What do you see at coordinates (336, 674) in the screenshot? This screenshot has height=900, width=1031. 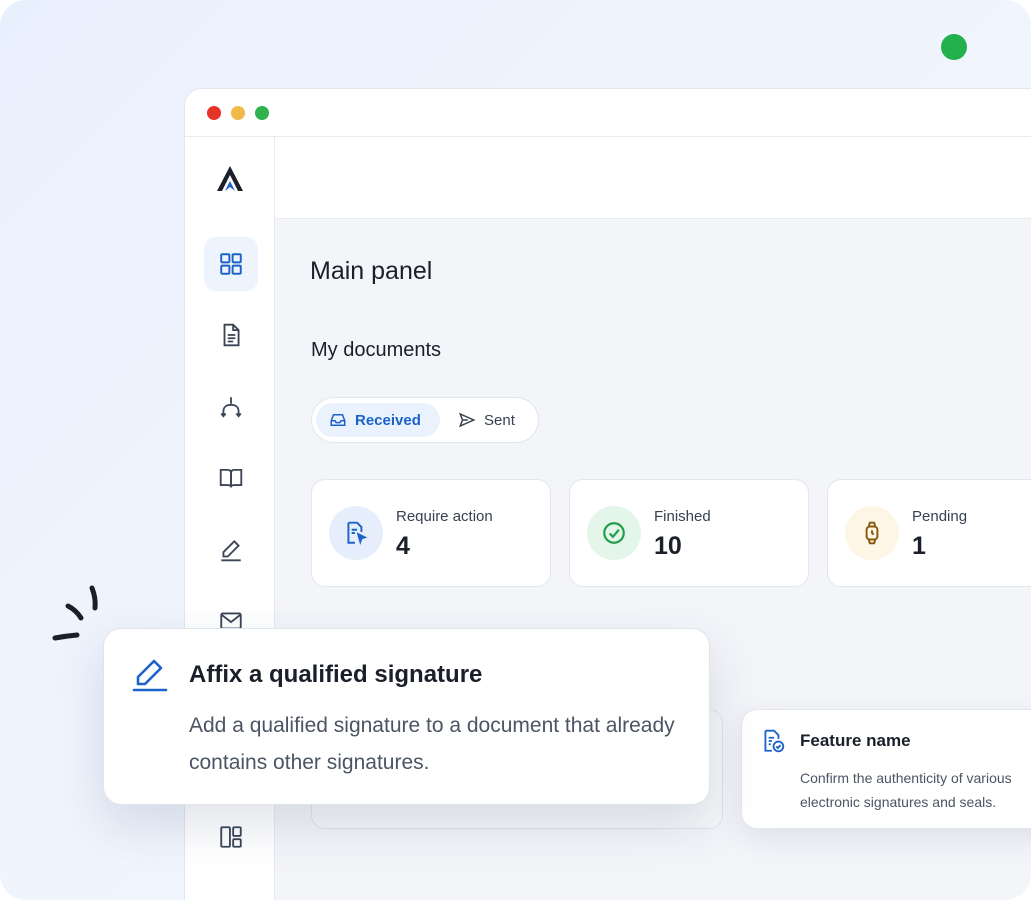 I see `popup-title: Affix a qualified signature` at bounding box center [336, 674].